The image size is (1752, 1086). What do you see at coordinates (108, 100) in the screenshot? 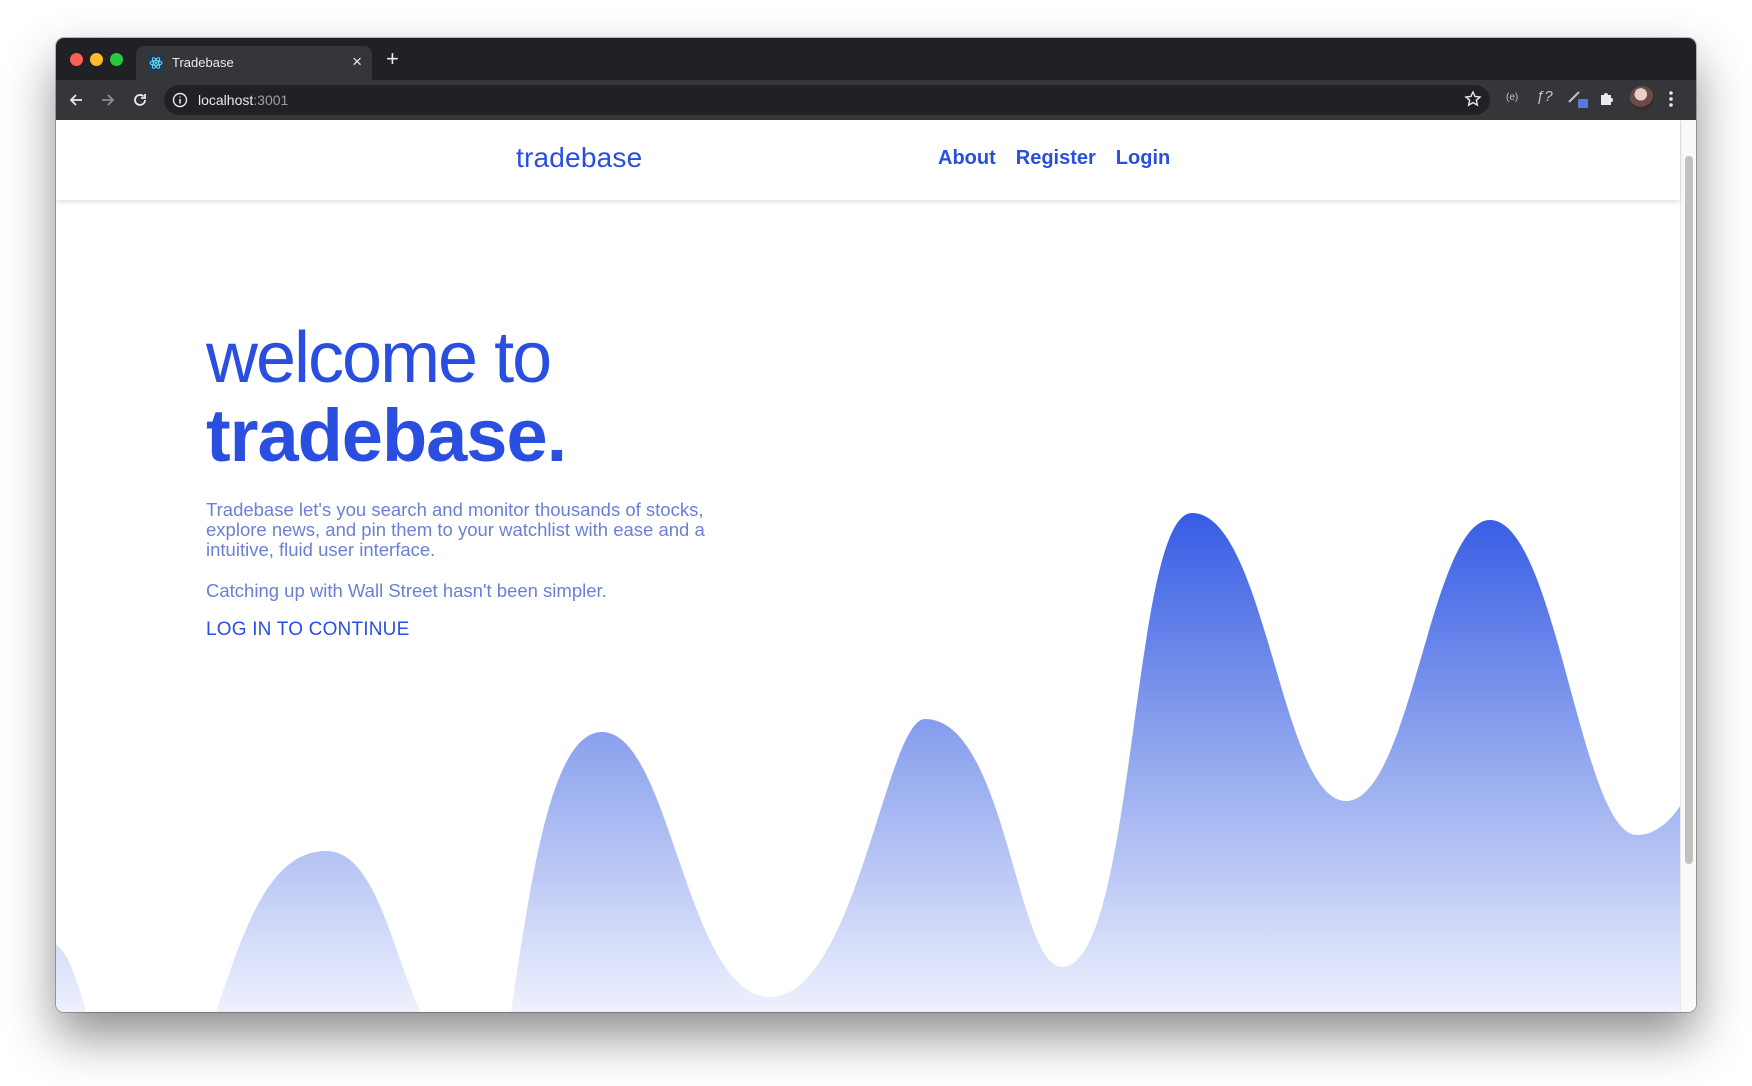
I see `forward-arrow-icon` at bounding box center [108, 100].